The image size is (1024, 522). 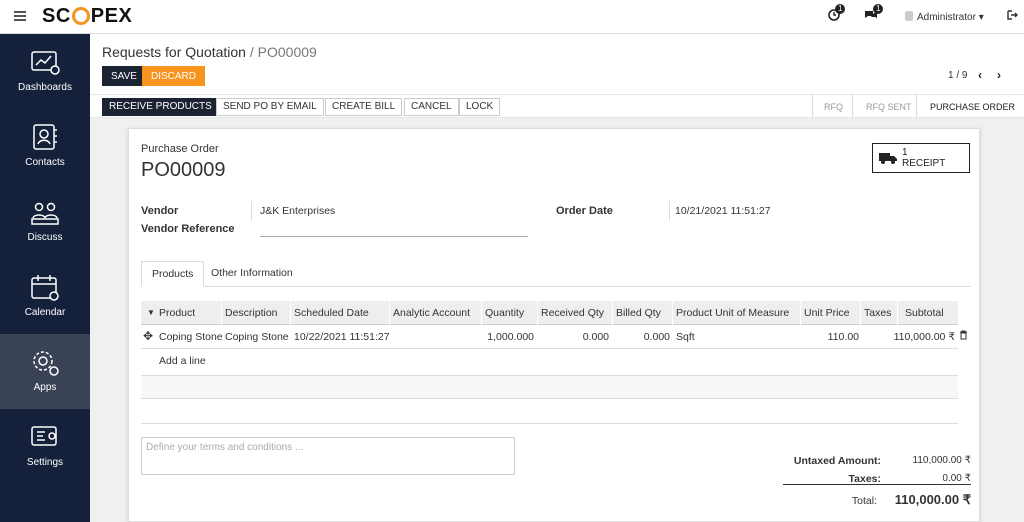 What do you see at coordinates (833, 107) in the screenshot?
I see `stage-rfq: RFQ` at bounding box center [833, 107].